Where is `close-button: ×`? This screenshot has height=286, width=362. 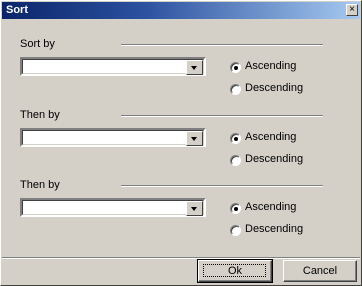 close-button: × is located at coordinates (352, 10).